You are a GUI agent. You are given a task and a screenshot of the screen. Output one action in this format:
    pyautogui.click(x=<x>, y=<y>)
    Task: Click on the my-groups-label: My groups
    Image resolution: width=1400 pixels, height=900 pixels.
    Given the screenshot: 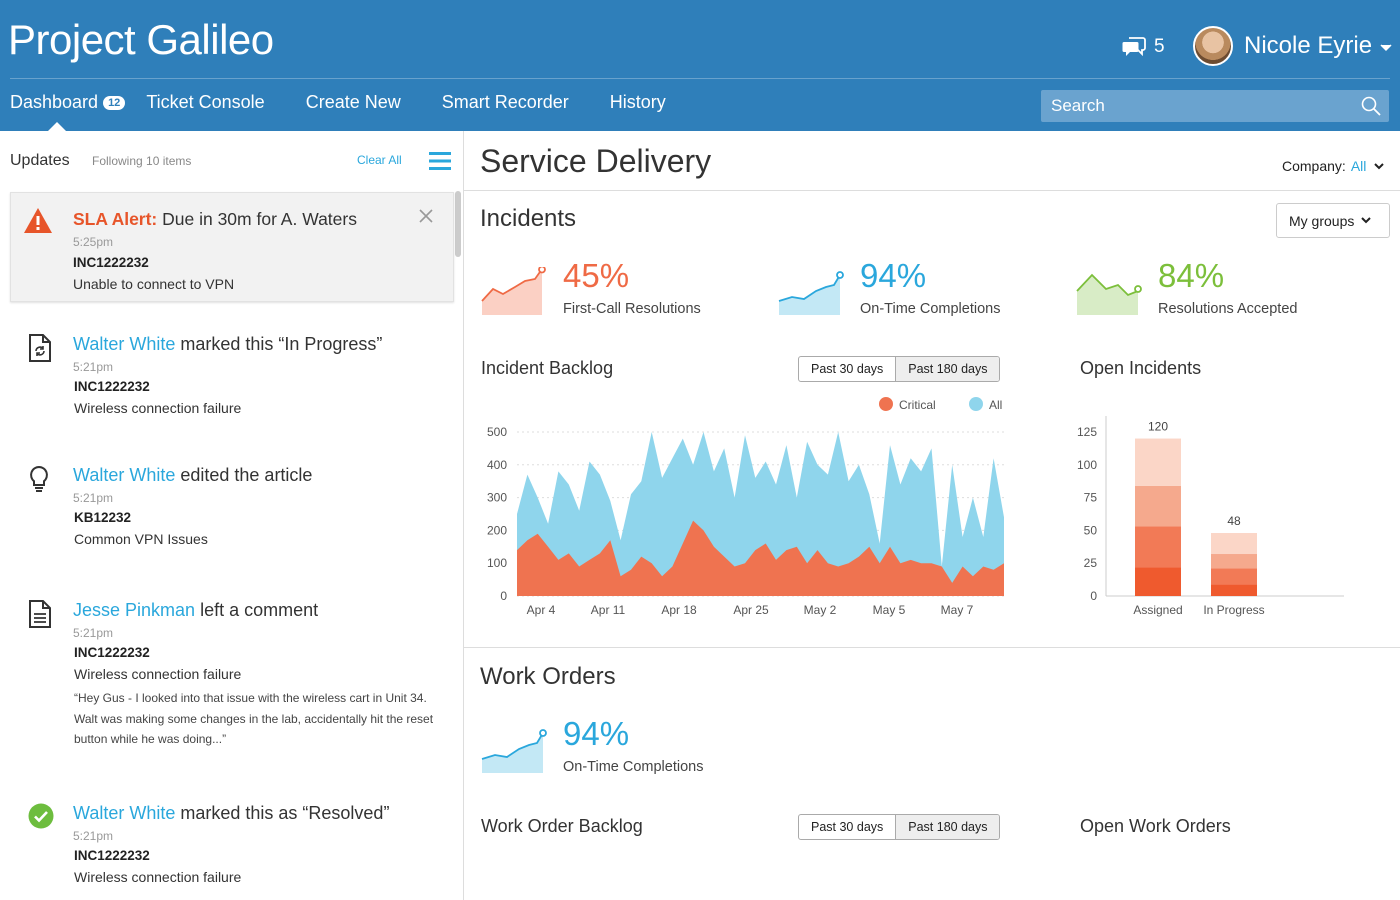 What is the action you would take?
    pyautogui.click(x=1322, y=220)
    